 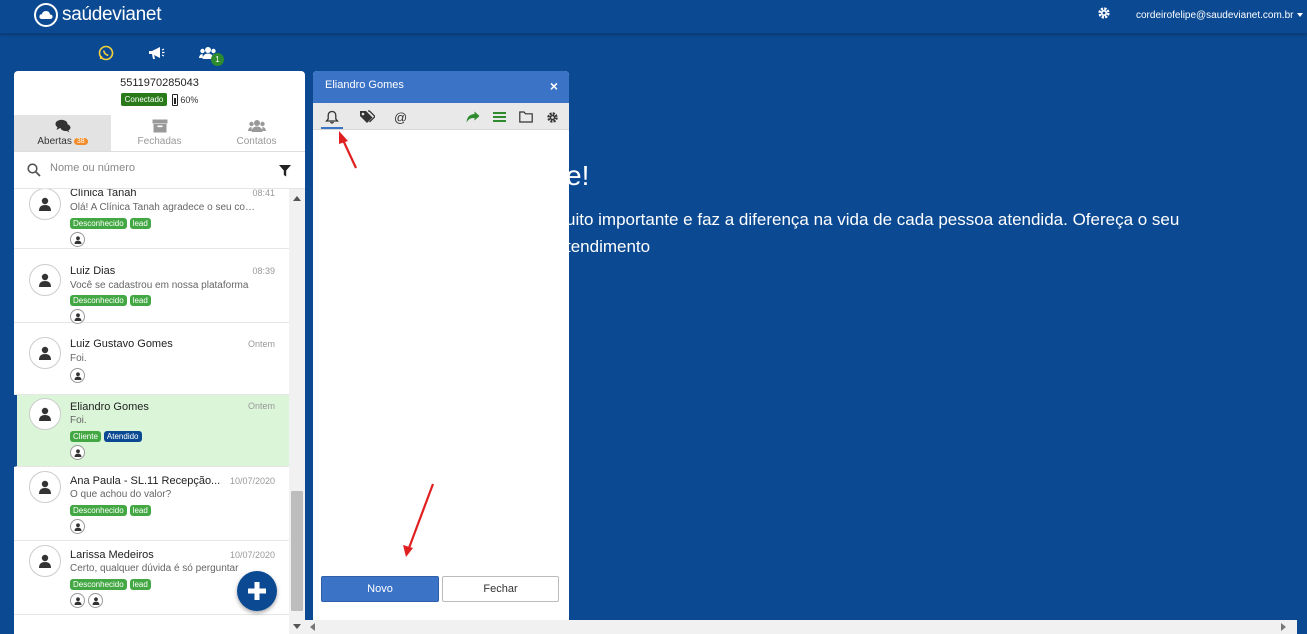 What do you see at coordinates (85, 436) in the screenshot?
I see `tag-label: Cliente` at bounding box center [85, 436].